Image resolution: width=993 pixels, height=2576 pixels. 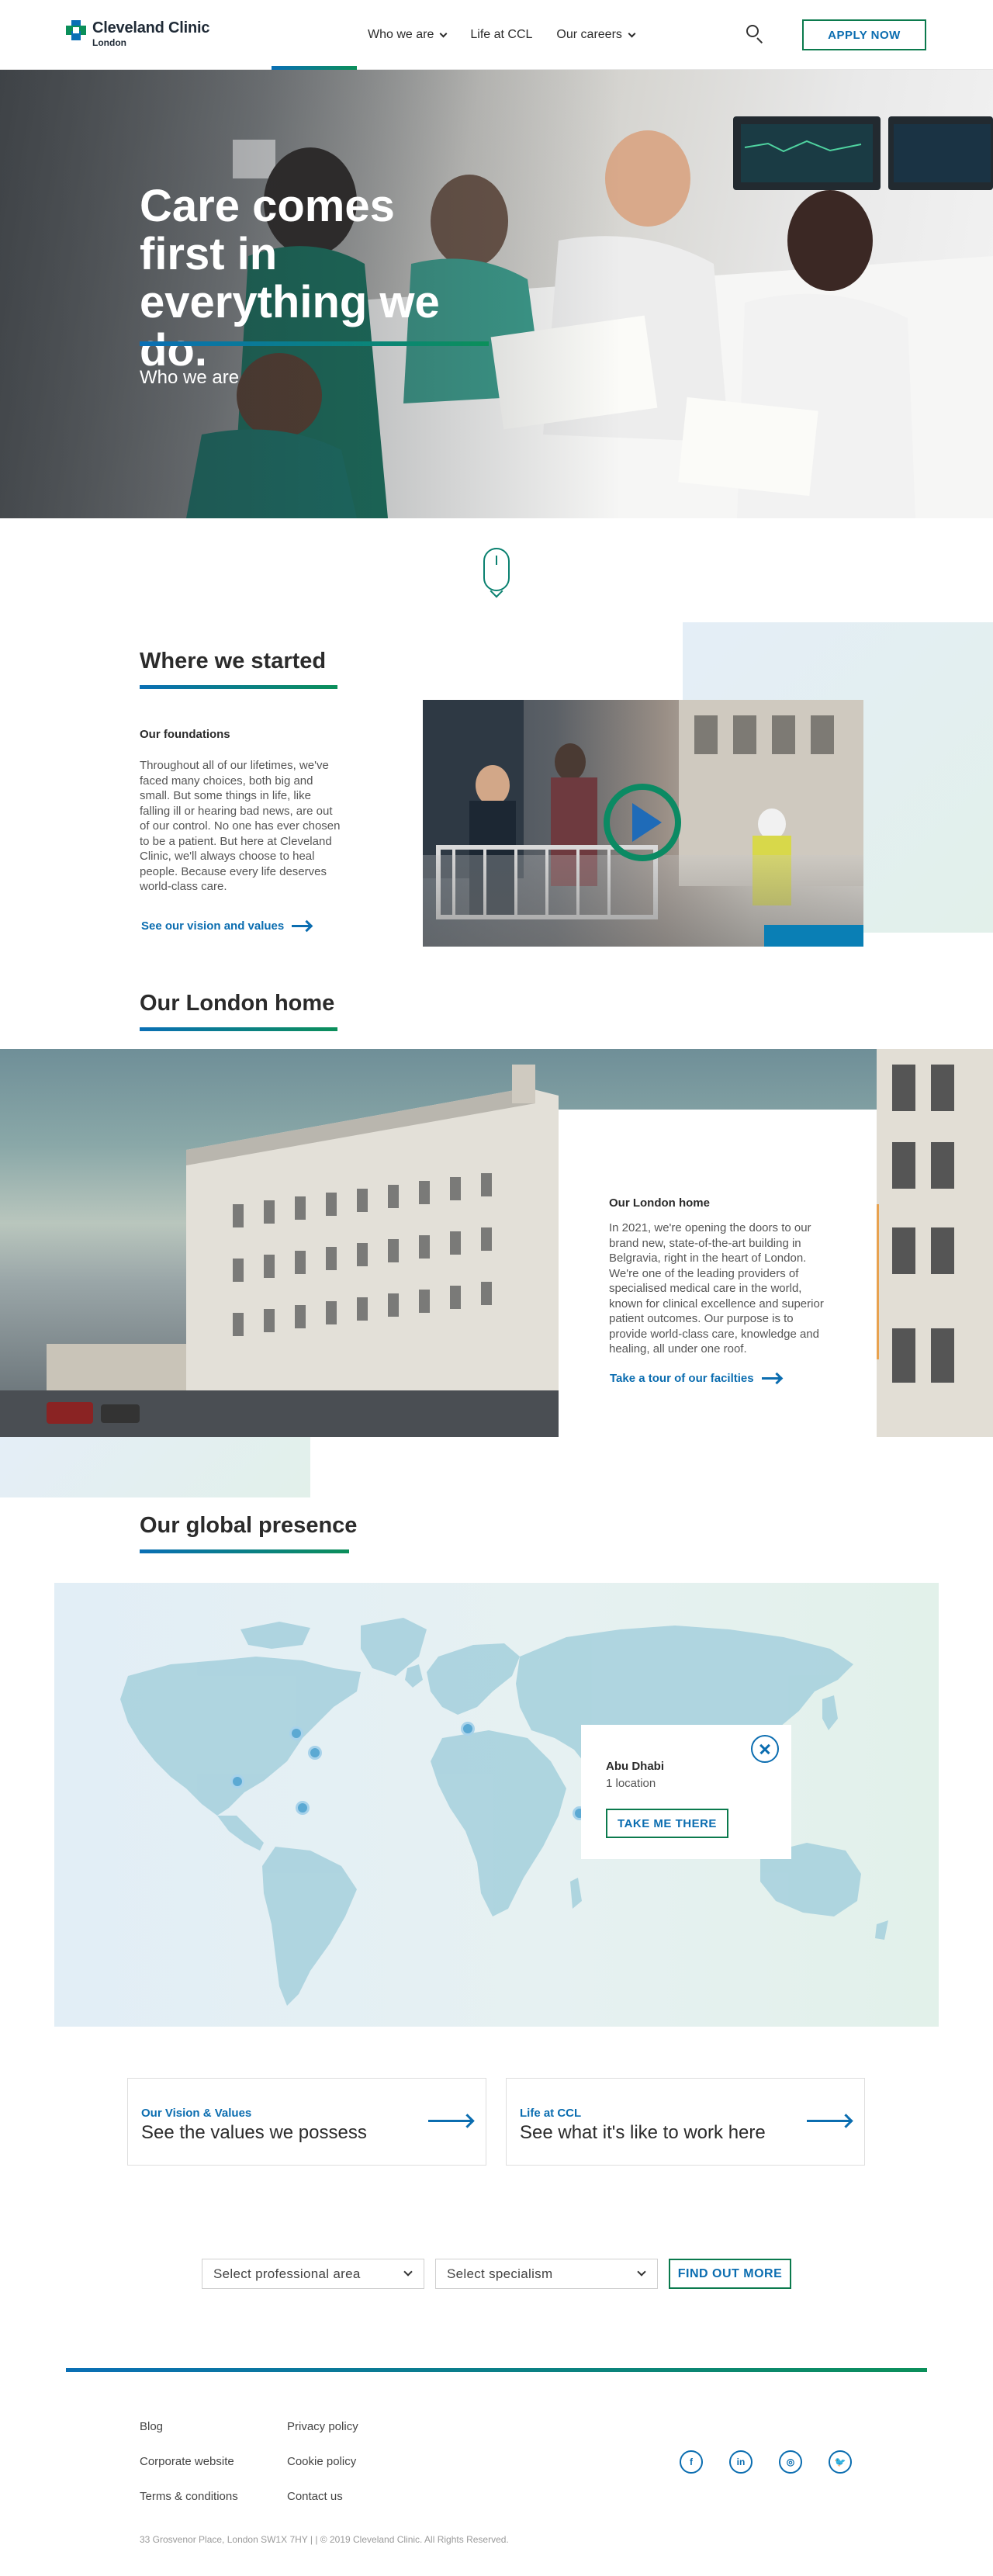 What do you see at coordinates (155, 1467) in the screenshot?
I see `decorative-panel` at bounding box center [155, 1467].